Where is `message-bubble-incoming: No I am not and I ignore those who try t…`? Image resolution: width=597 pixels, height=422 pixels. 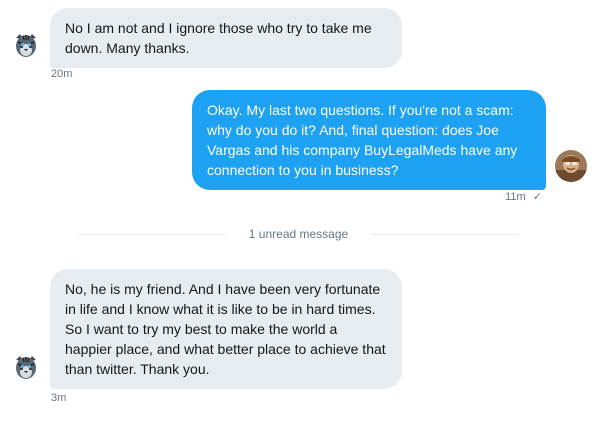 message-bubble-incoming: No I am not and I ignore those who try t… is located at coordinates (226, 38).